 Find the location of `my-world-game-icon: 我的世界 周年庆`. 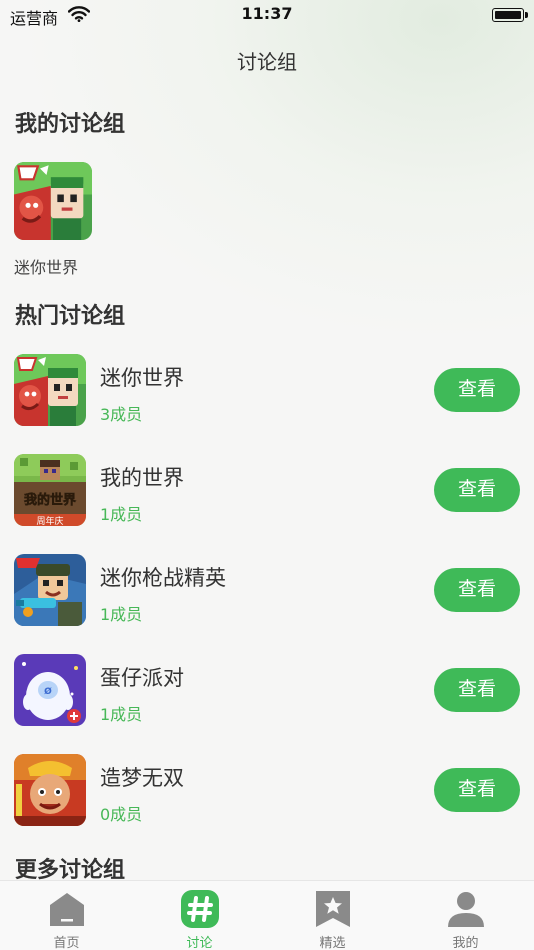

my-world-game-icon: 我的世界 周年庆 is located at coordinates (50, 490).